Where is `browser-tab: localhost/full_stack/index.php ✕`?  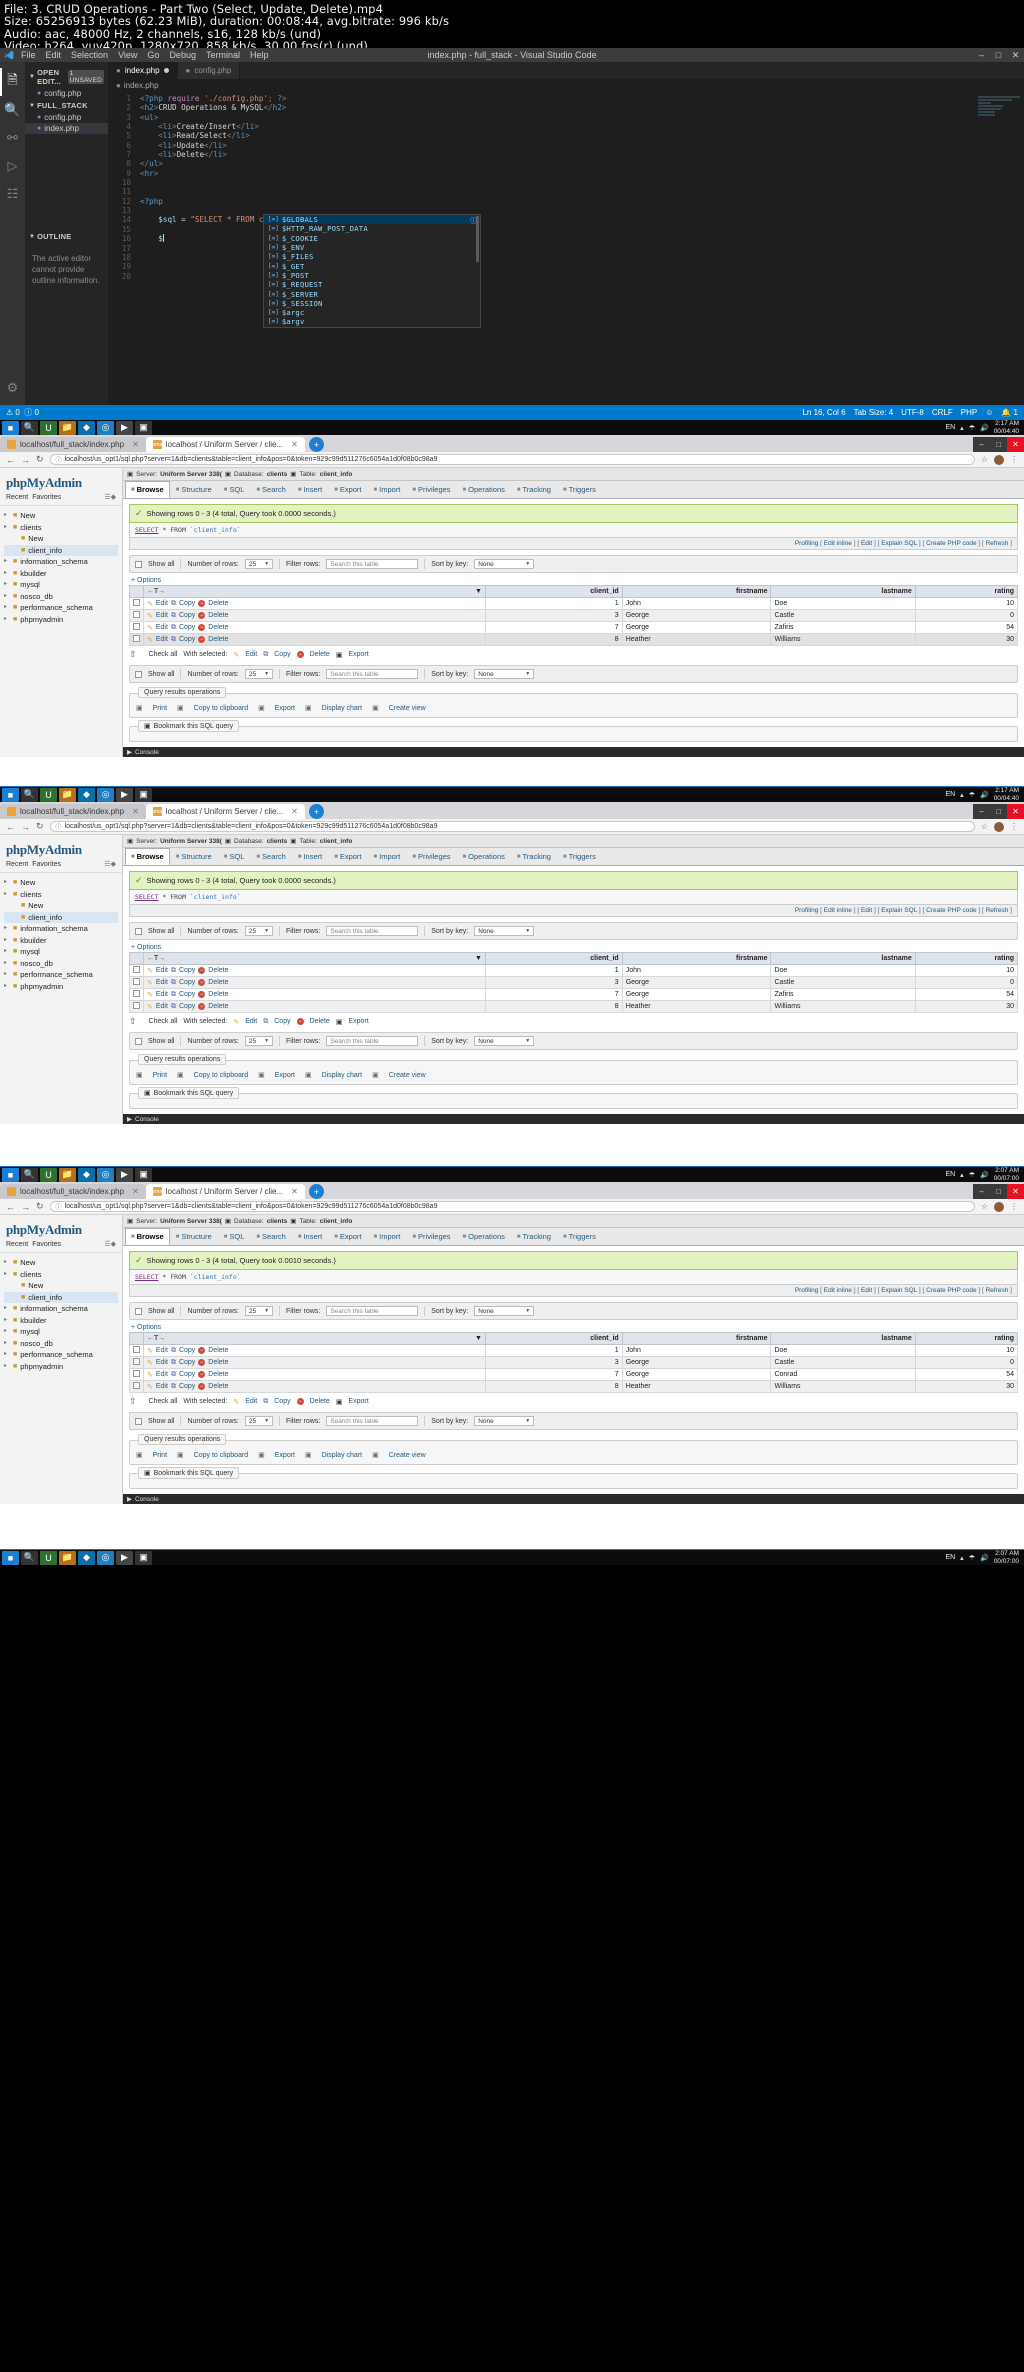 browser-tab: localhost/full_stack/index.php ✕ is located at coordinates (73, 1191).